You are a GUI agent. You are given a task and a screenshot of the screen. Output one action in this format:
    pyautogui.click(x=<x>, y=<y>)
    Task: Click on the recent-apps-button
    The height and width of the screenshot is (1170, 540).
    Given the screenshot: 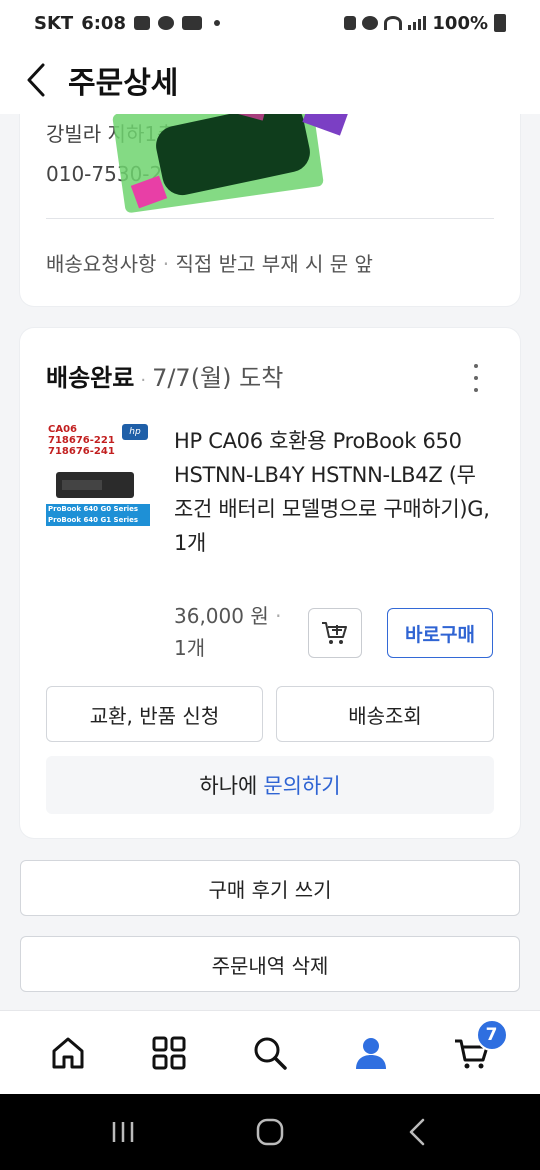 What is the action you would take?
    pyautogui.click(x=123, y=1132)
    